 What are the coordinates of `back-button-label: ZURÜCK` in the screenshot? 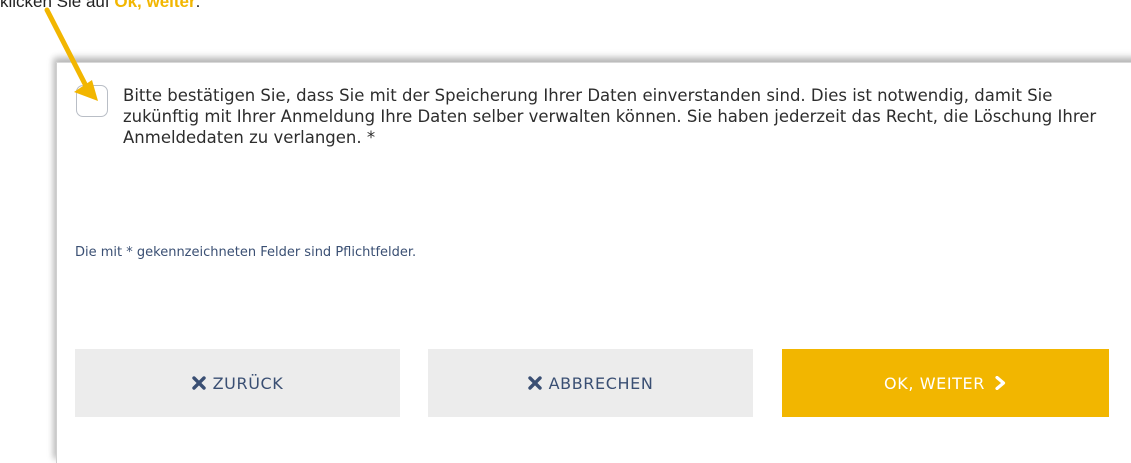 It's located at (248, 383).